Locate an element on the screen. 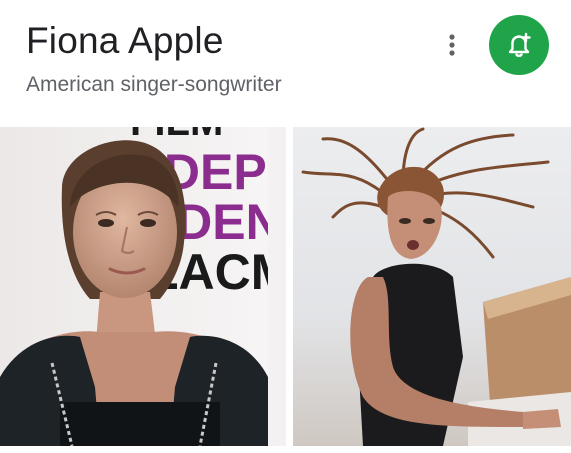 Image resolution: width=571 pixels, height=453 pixels. bell-plus-icon is located at coordinates (519, 44).